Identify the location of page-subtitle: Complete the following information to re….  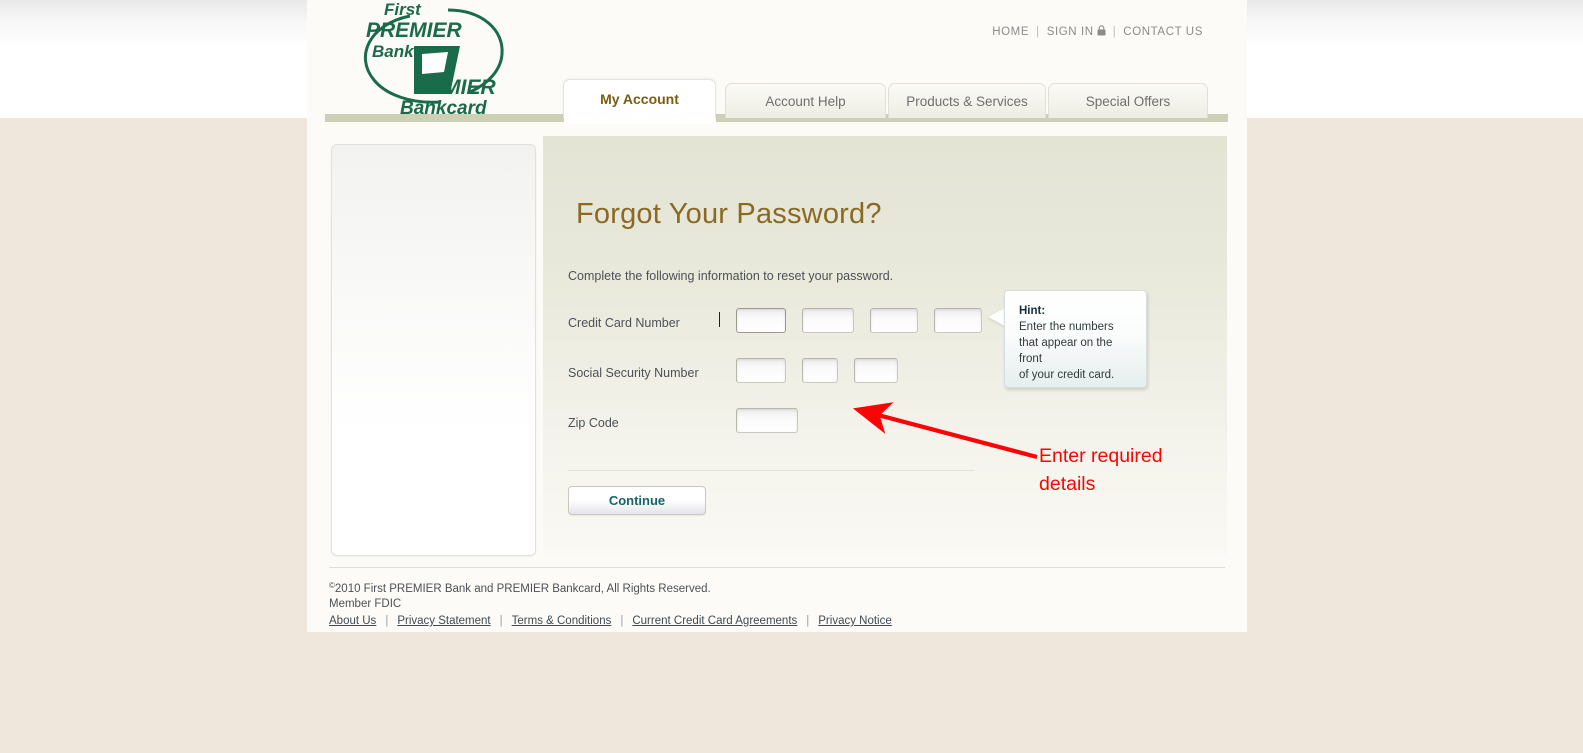
(731, 276).